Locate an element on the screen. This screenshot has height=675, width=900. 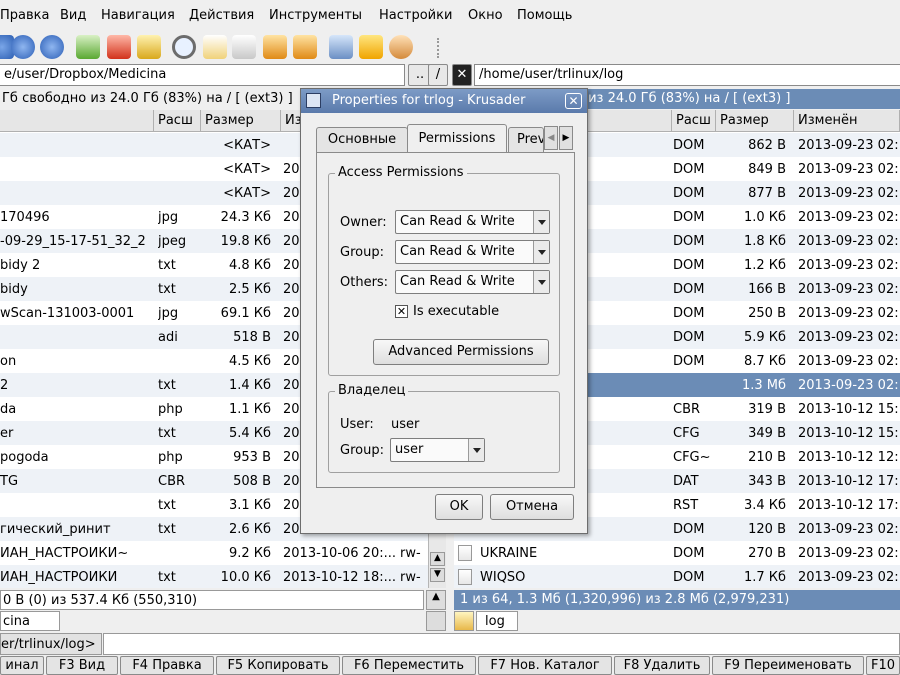
cmdline-input is located at coordinates (501, 644).